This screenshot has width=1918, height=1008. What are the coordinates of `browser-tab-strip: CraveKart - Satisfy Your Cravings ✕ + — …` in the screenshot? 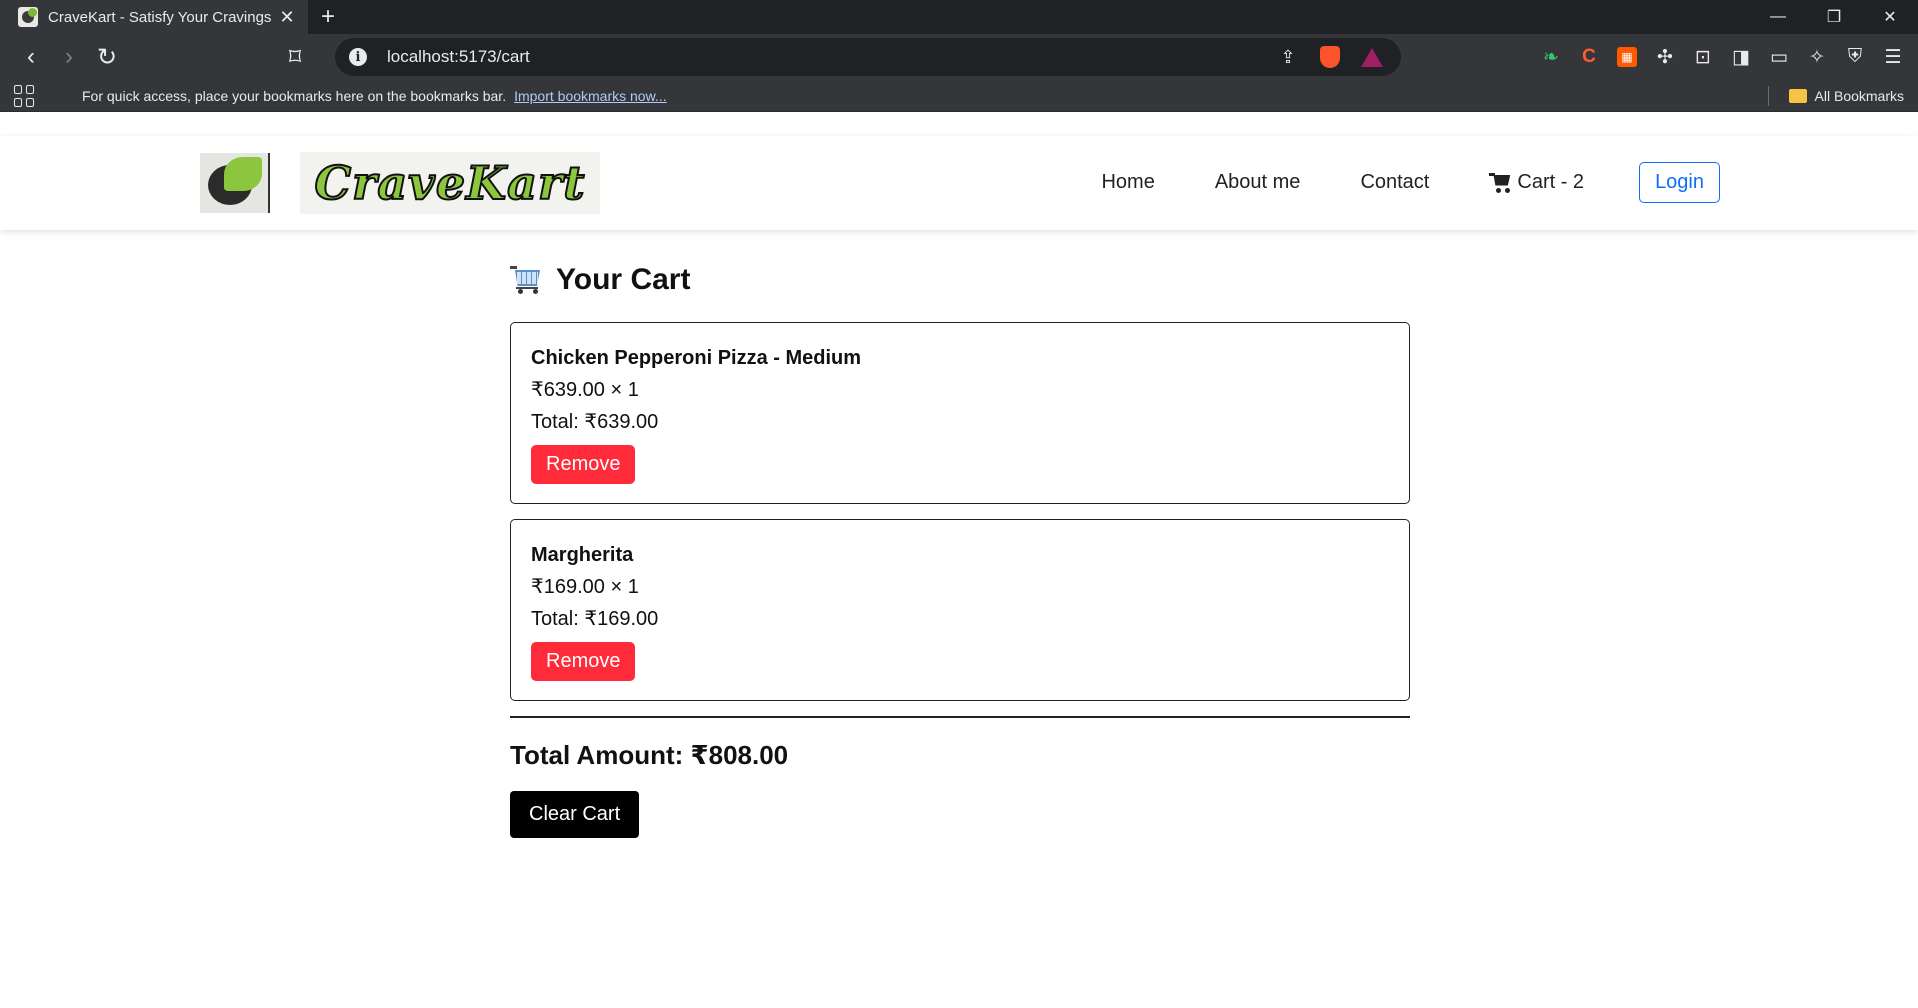 It's located at (959, 17).